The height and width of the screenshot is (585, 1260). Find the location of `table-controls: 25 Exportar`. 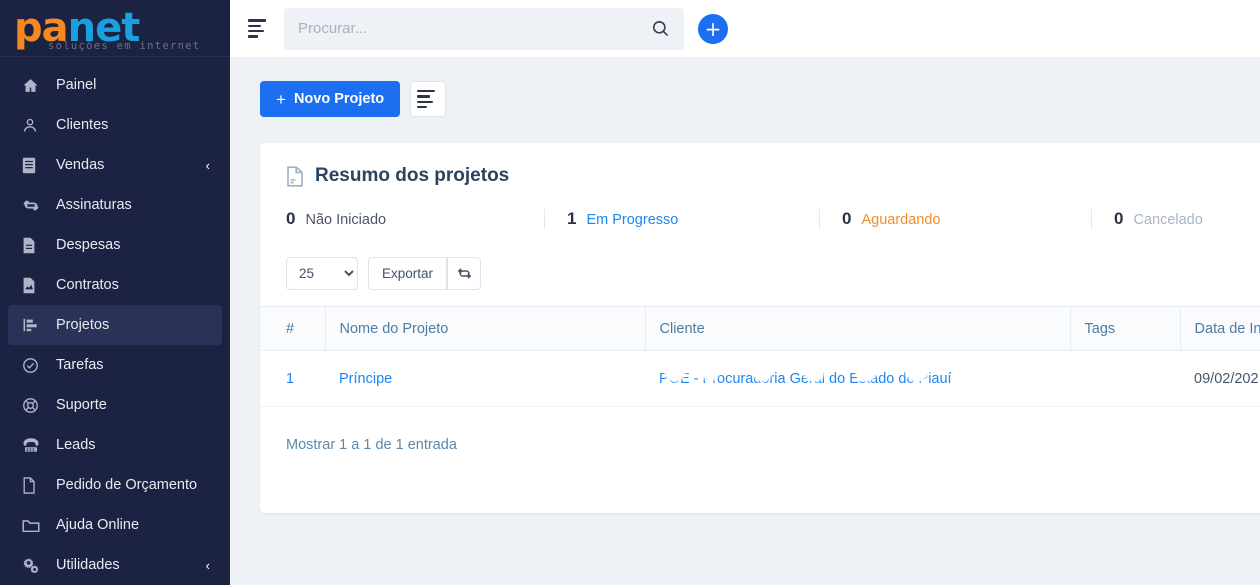

table-controls: 25 Exportar is located at coordinates (760, 267).